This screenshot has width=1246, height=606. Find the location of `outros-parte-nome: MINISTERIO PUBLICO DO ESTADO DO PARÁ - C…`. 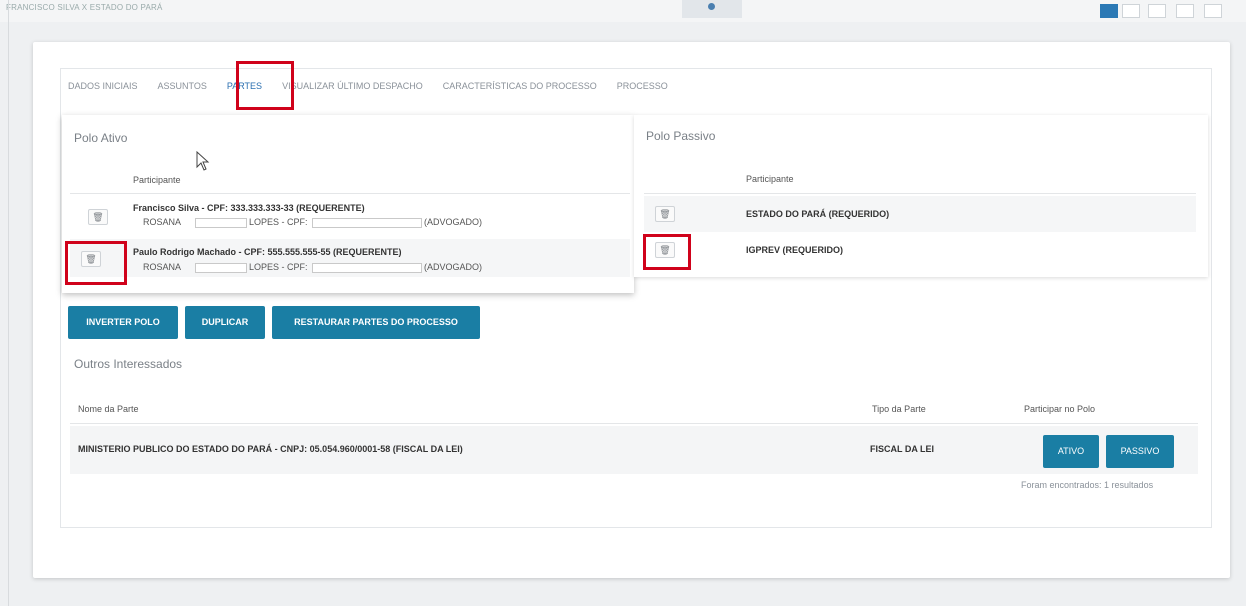

outros-parte-nome: MINISTERIO PUBLICO DO ESTADO DO PARÁ - C… is located at coordinates (270, 449).